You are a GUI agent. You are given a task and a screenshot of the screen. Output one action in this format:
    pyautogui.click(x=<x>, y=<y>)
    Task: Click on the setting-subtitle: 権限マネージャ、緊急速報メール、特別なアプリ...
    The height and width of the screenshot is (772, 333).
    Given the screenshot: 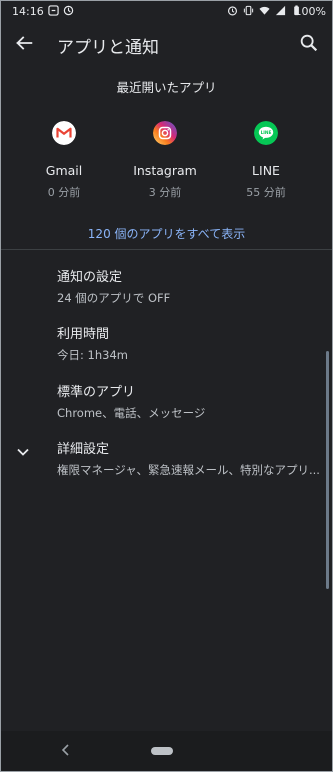 What is the action you would take?
    pyautogui.click(x=188, y=470)
    